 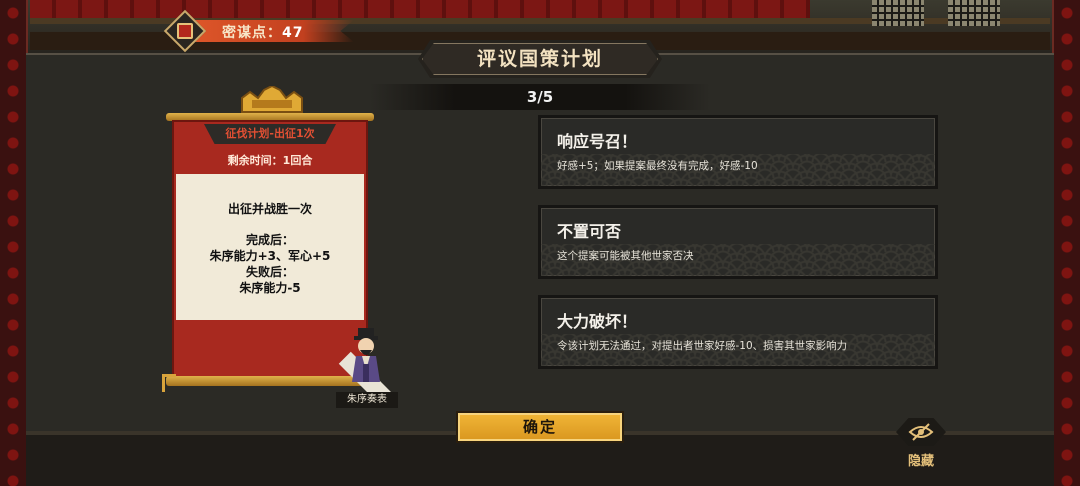 I want to click on currency-label: 密谋点：47, so click(x=262, y=32).